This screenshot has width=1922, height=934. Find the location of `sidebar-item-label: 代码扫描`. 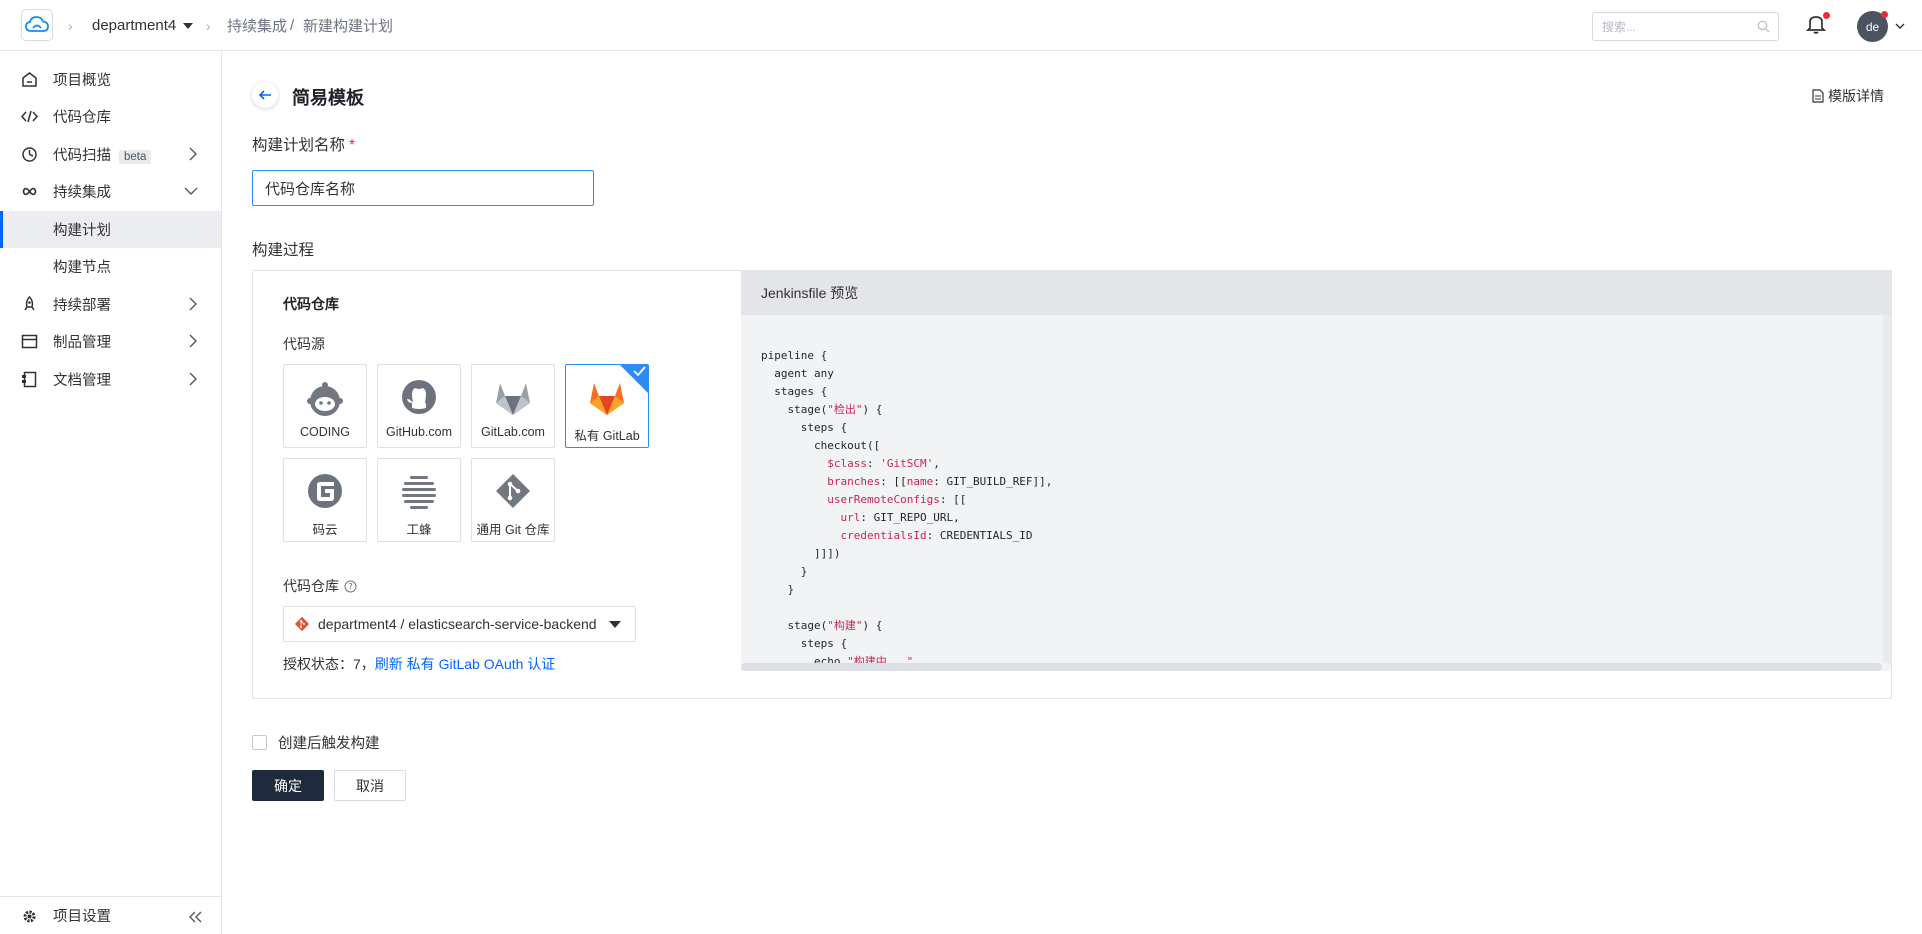

sidebar-item-label: 代码扫描 is located at coordinates (82, 156).